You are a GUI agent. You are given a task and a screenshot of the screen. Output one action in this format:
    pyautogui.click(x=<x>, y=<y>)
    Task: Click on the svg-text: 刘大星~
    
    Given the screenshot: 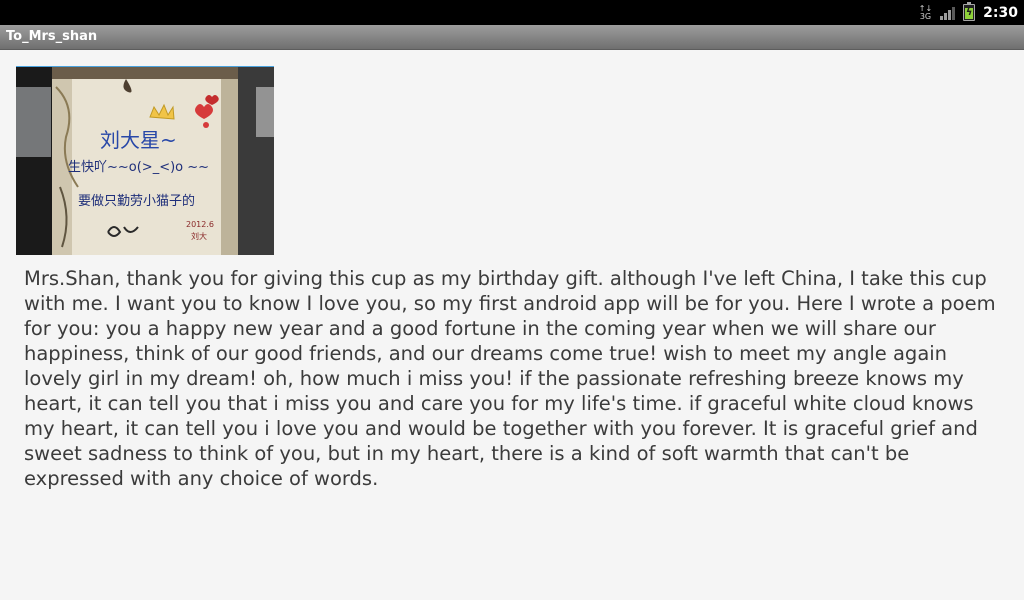 What is the action you would take?
    pyautogui.click(x=138, y=140)
    